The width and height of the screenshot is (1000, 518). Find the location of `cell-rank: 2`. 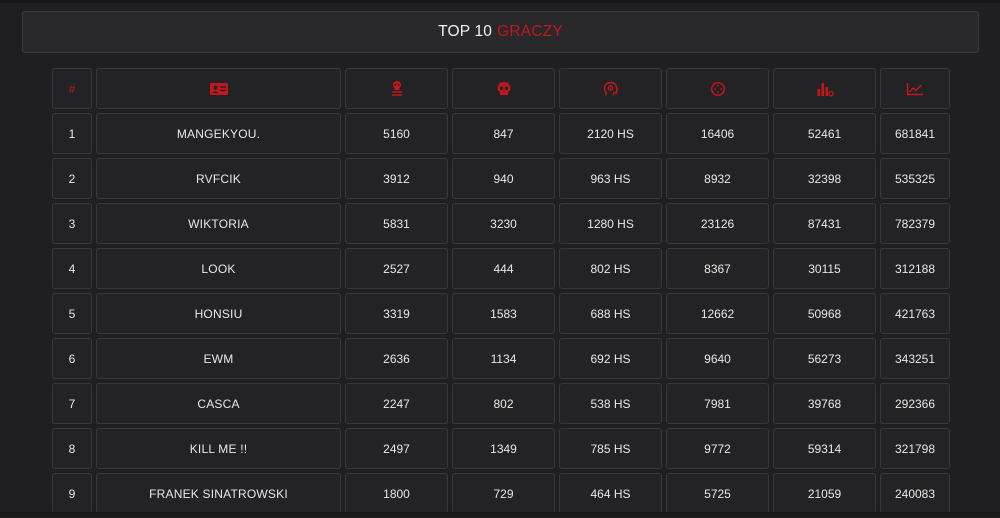

cell-rank: 2 is located at coordinates (72, 178).